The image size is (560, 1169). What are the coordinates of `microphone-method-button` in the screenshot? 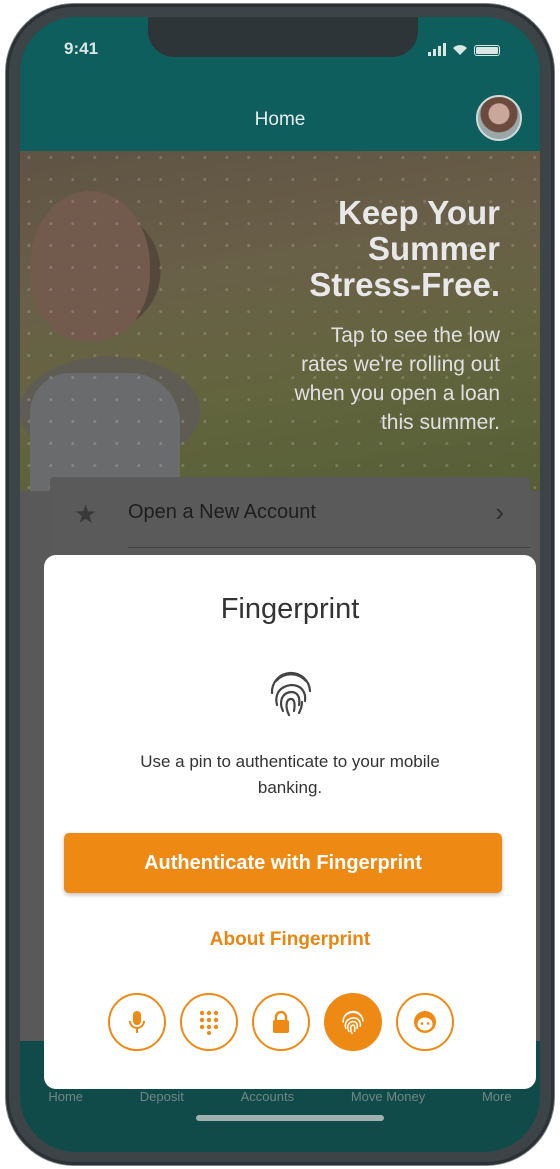 It's located at (137, 1022).